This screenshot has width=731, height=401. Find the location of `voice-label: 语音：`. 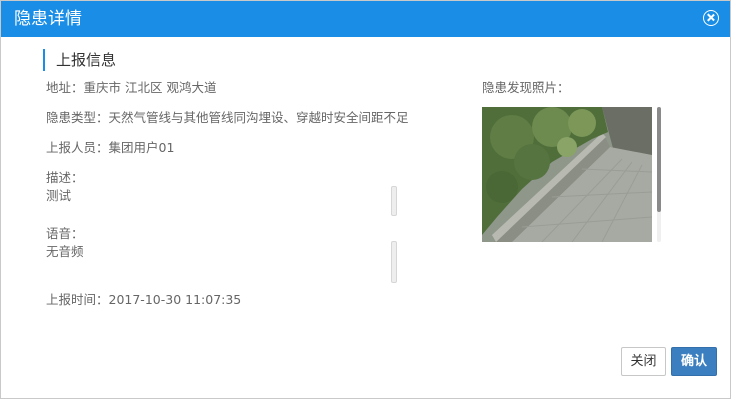

voice-label: 语音： is located at coordinates (65, 233).